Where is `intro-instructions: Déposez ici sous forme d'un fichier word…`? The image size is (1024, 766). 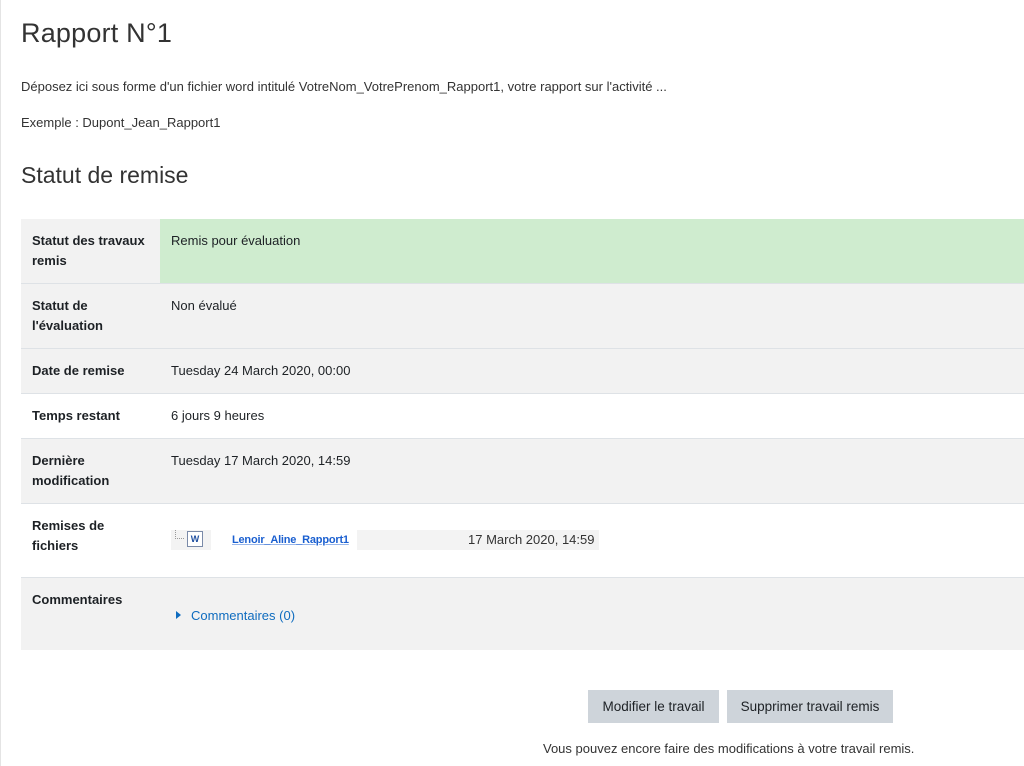 intro-instructions: Déposez ici sous forme d'un fichier word… is located at coordinates (344, 86).